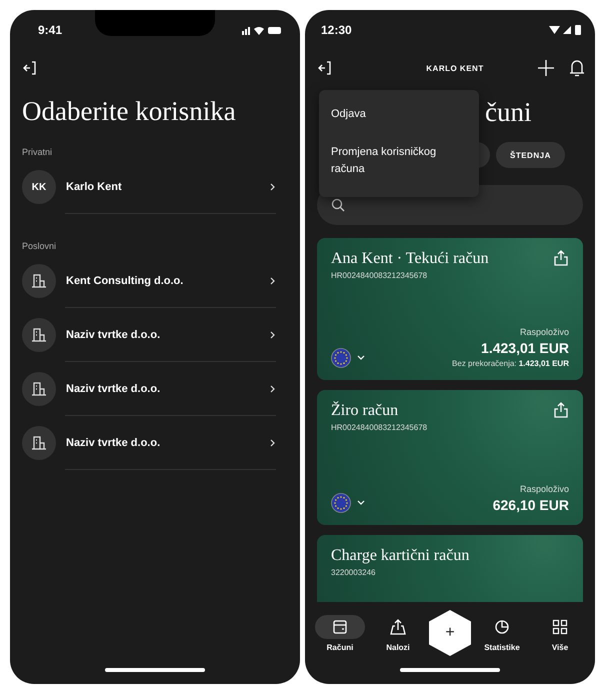  I want to click on nav-tab: Više, so click(560, 633).